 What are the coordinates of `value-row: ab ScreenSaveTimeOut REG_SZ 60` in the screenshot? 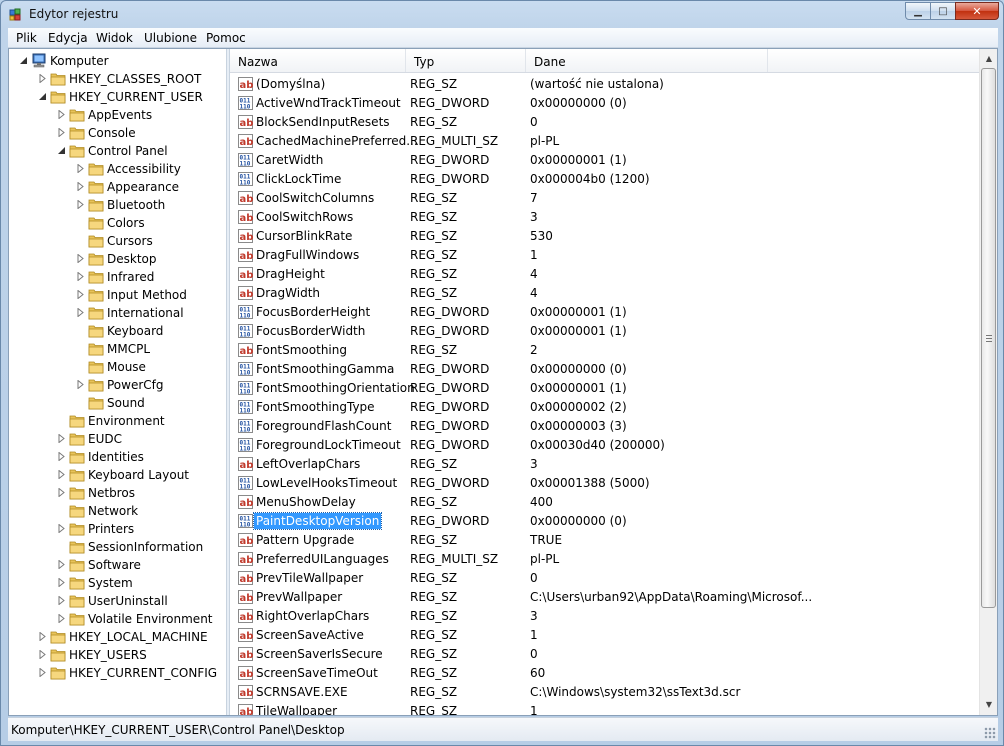 It's located at (604, 673).